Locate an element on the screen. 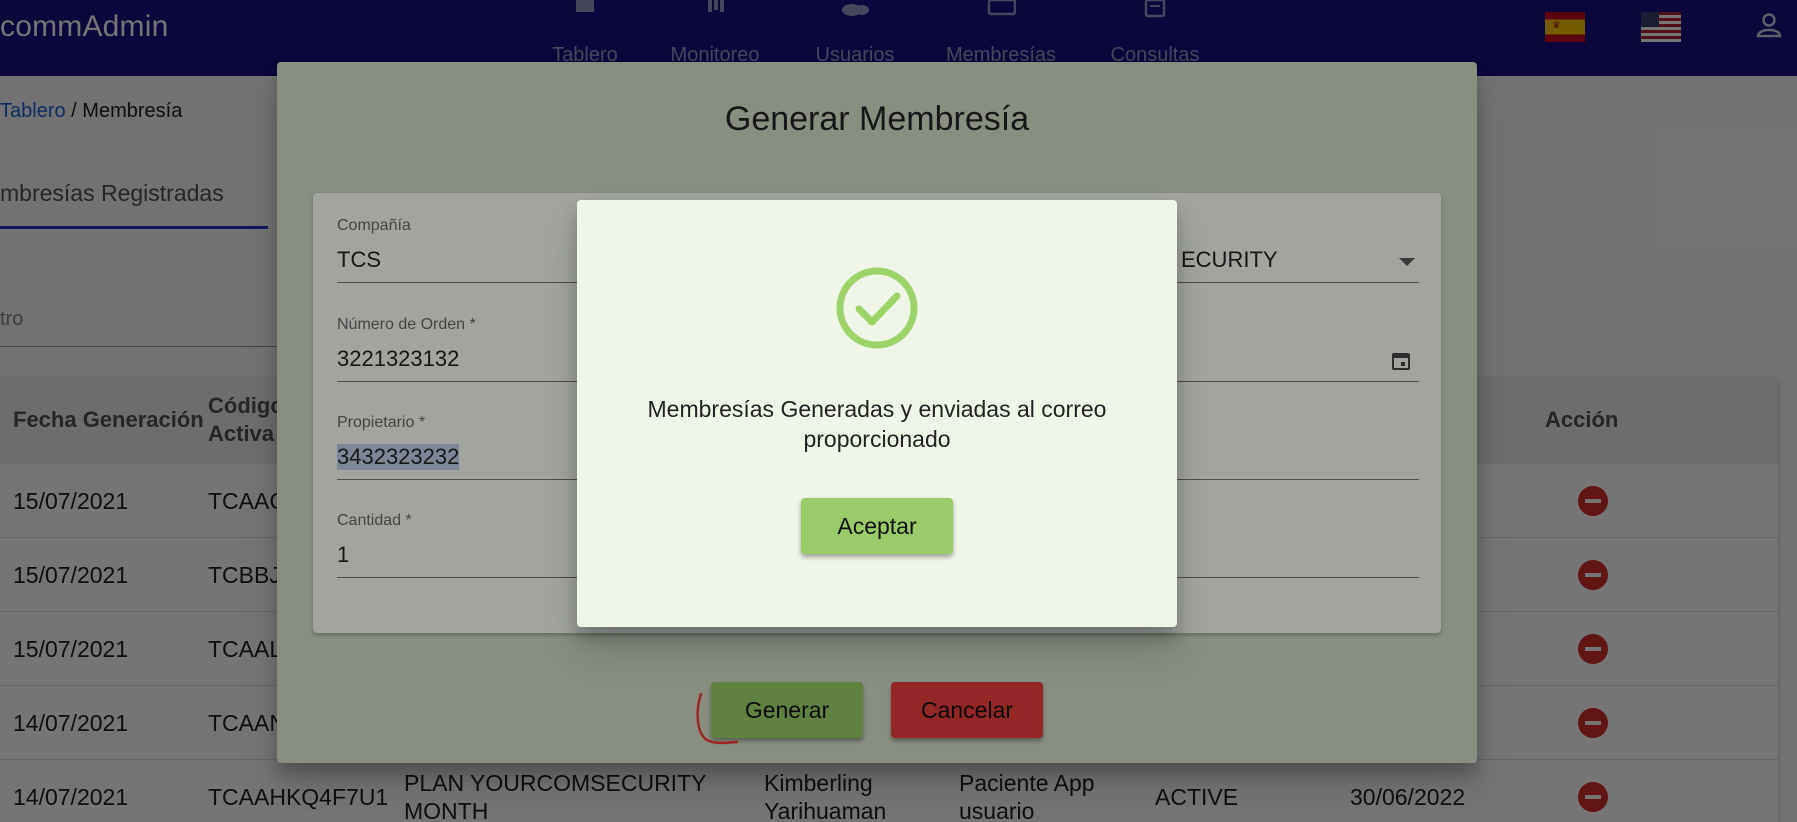 This screenshot has width=1797, height=822. aceptar-button: Aceptar is located at coordinates (877, 526).